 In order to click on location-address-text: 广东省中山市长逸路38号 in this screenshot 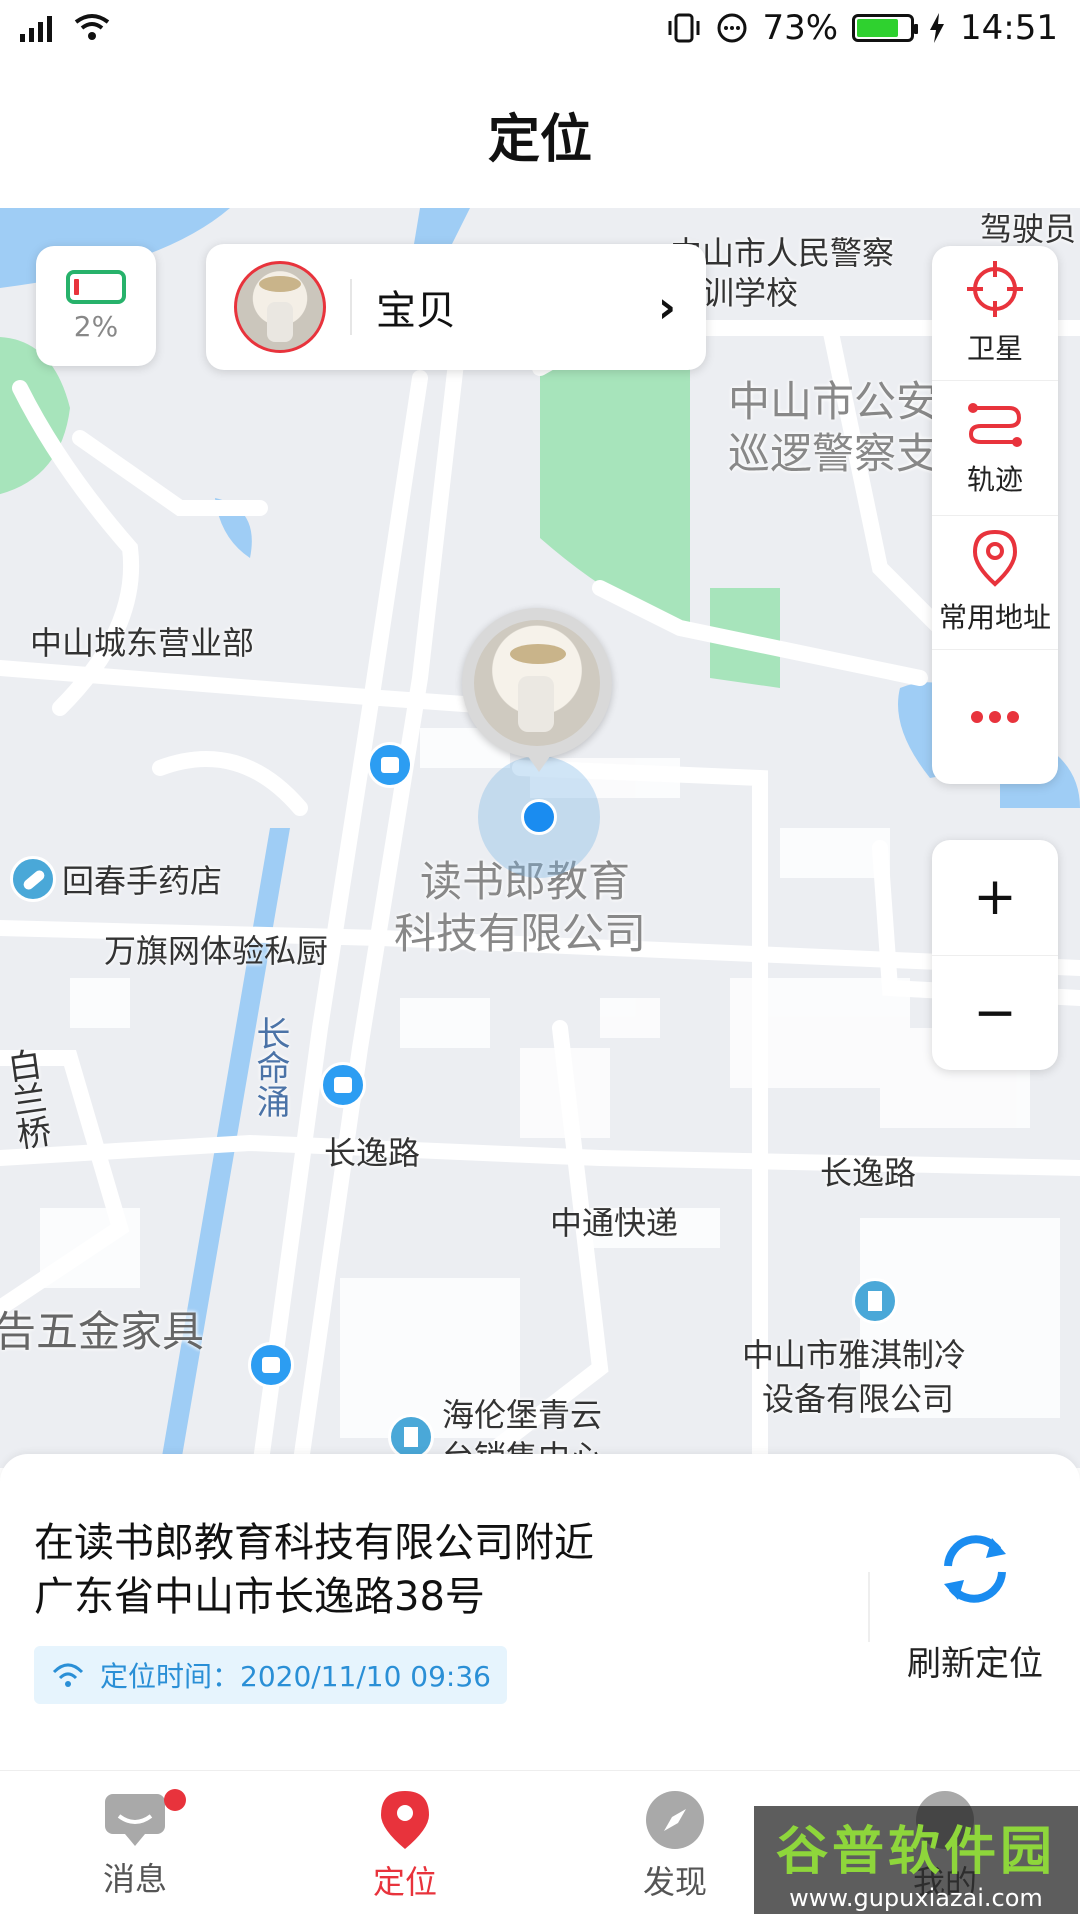, I will do `click(259, 1597)`.